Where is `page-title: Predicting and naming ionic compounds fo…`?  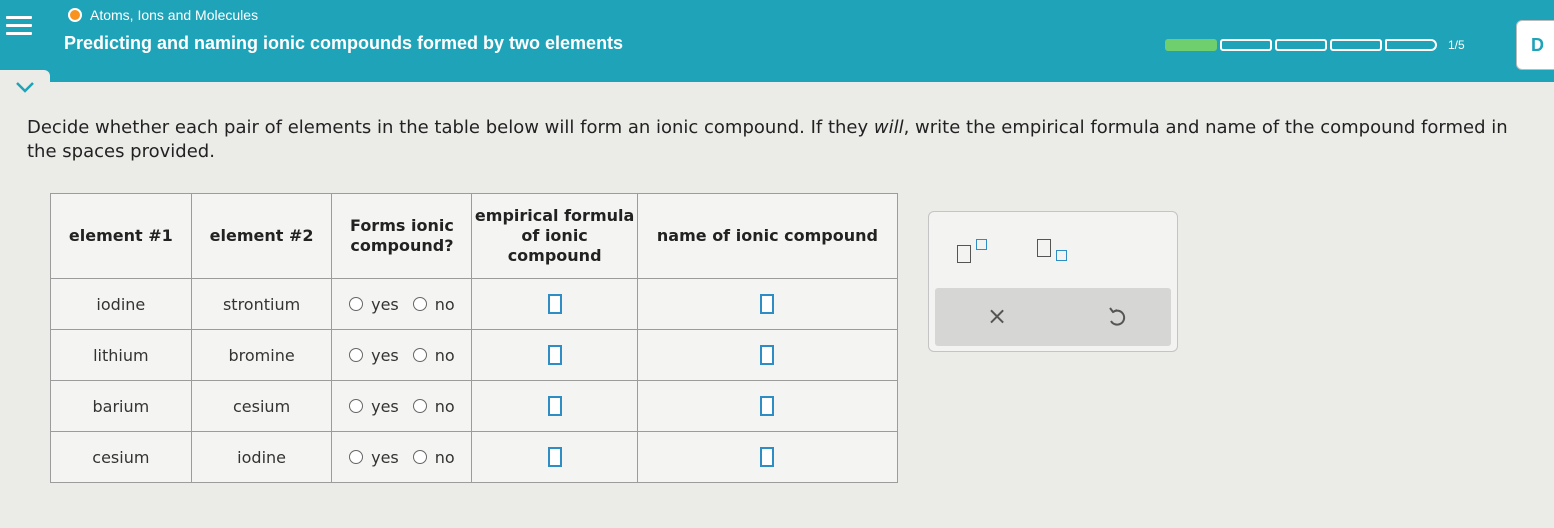 page-title: Predicting and naming ionic compounds fo… is located at coordinates (344, 43).